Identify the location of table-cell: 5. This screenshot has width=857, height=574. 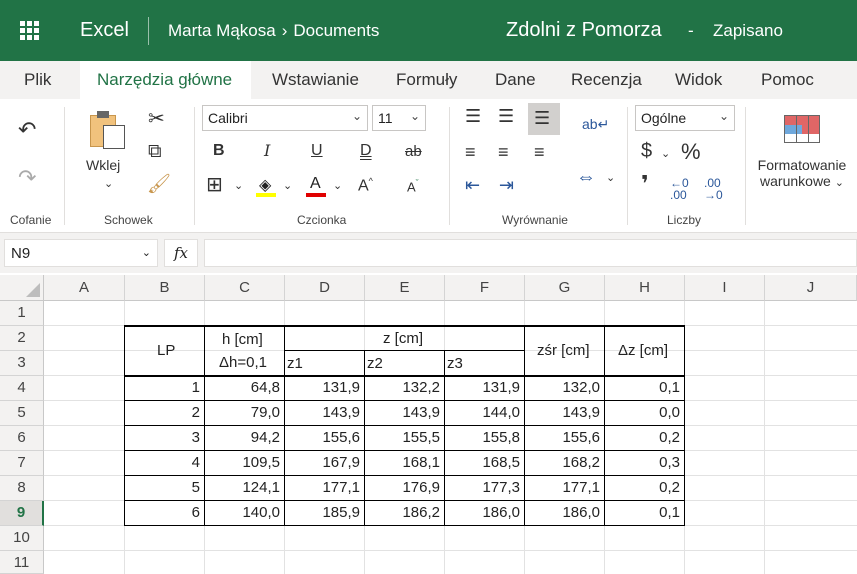
(196, 487).